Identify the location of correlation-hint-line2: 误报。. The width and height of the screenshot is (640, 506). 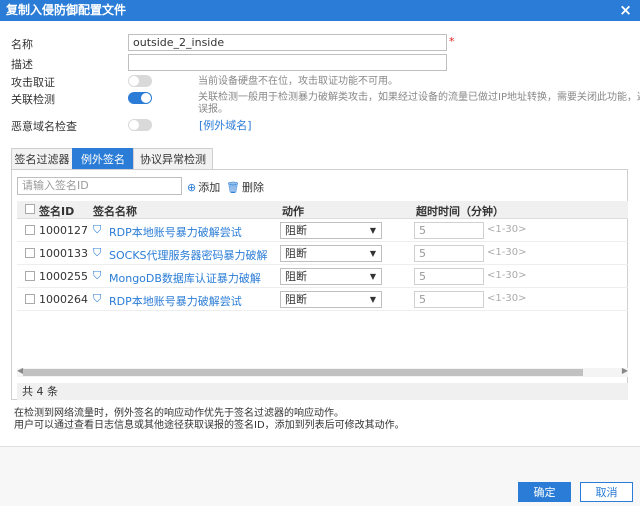
(213, 109).